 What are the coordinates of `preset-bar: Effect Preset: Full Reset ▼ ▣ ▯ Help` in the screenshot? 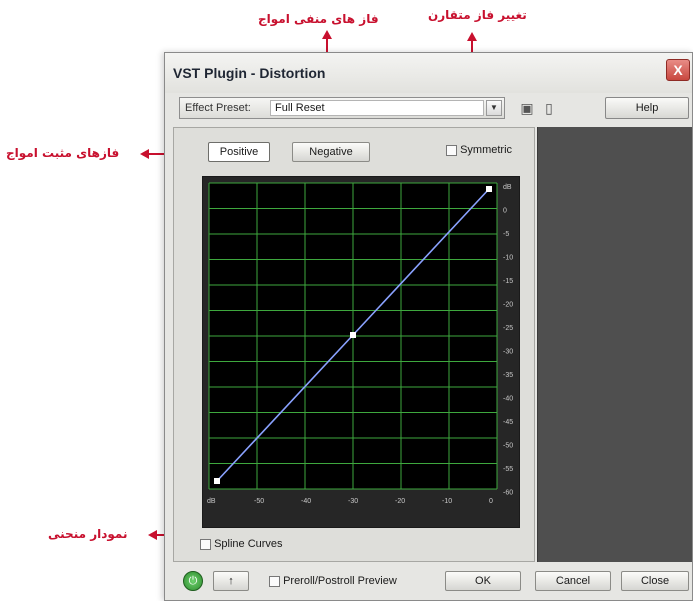 It's located at (436, 110).